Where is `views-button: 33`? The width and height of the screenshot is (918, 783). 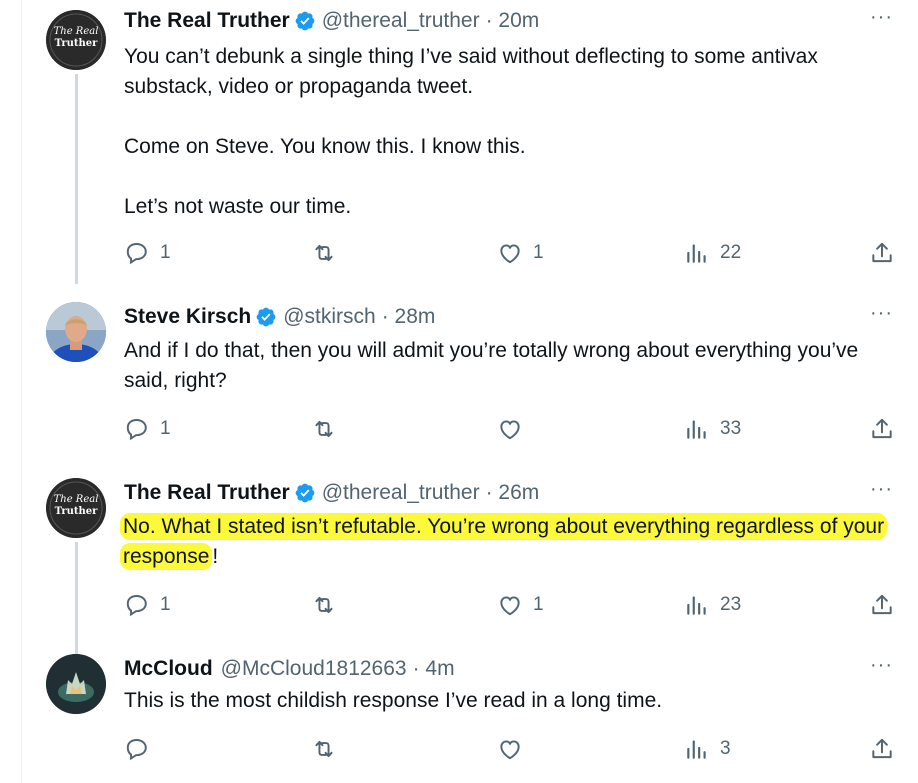
views-button: 33 is located at coordinates (712, 429).